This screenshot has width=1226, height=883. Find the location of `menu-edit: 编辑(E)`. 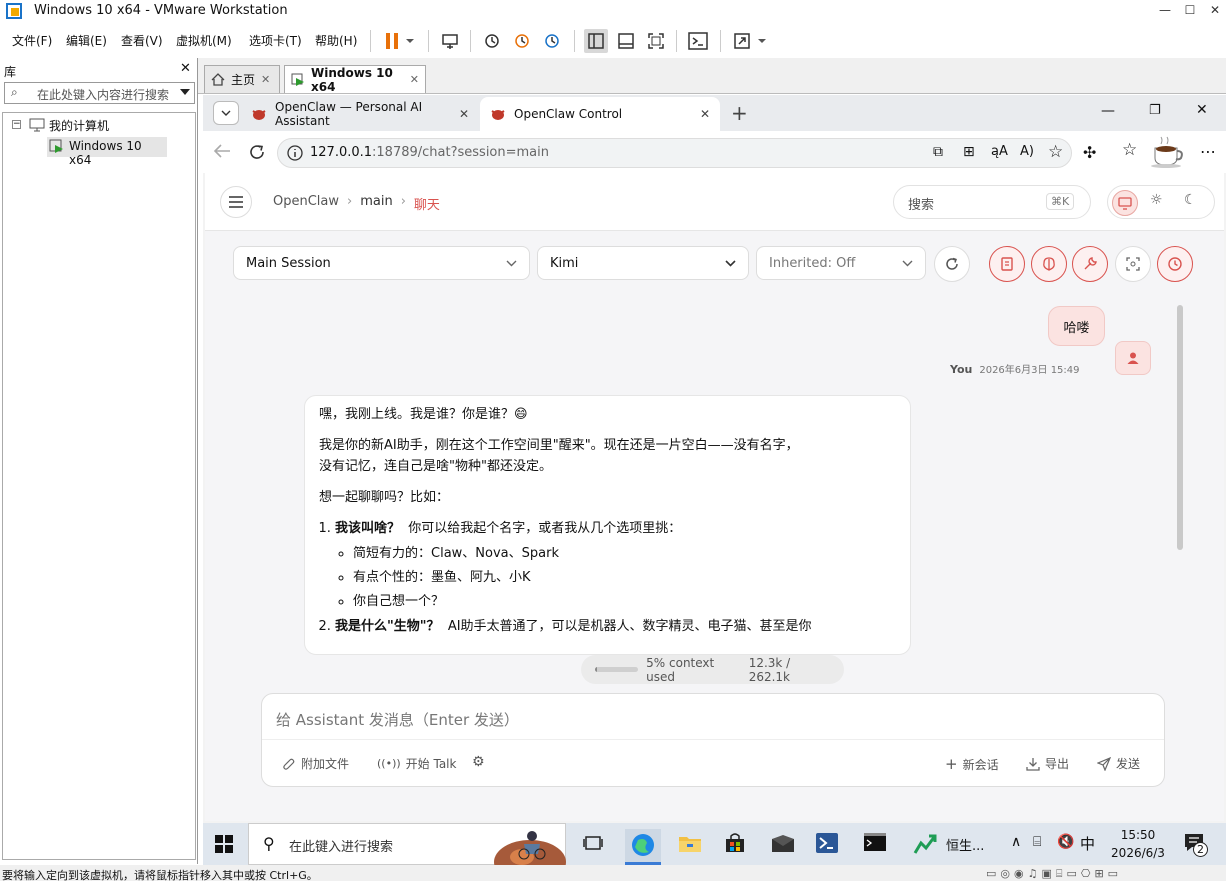

menu-edit: 编辑(E) is located at coordinates (86, 40).